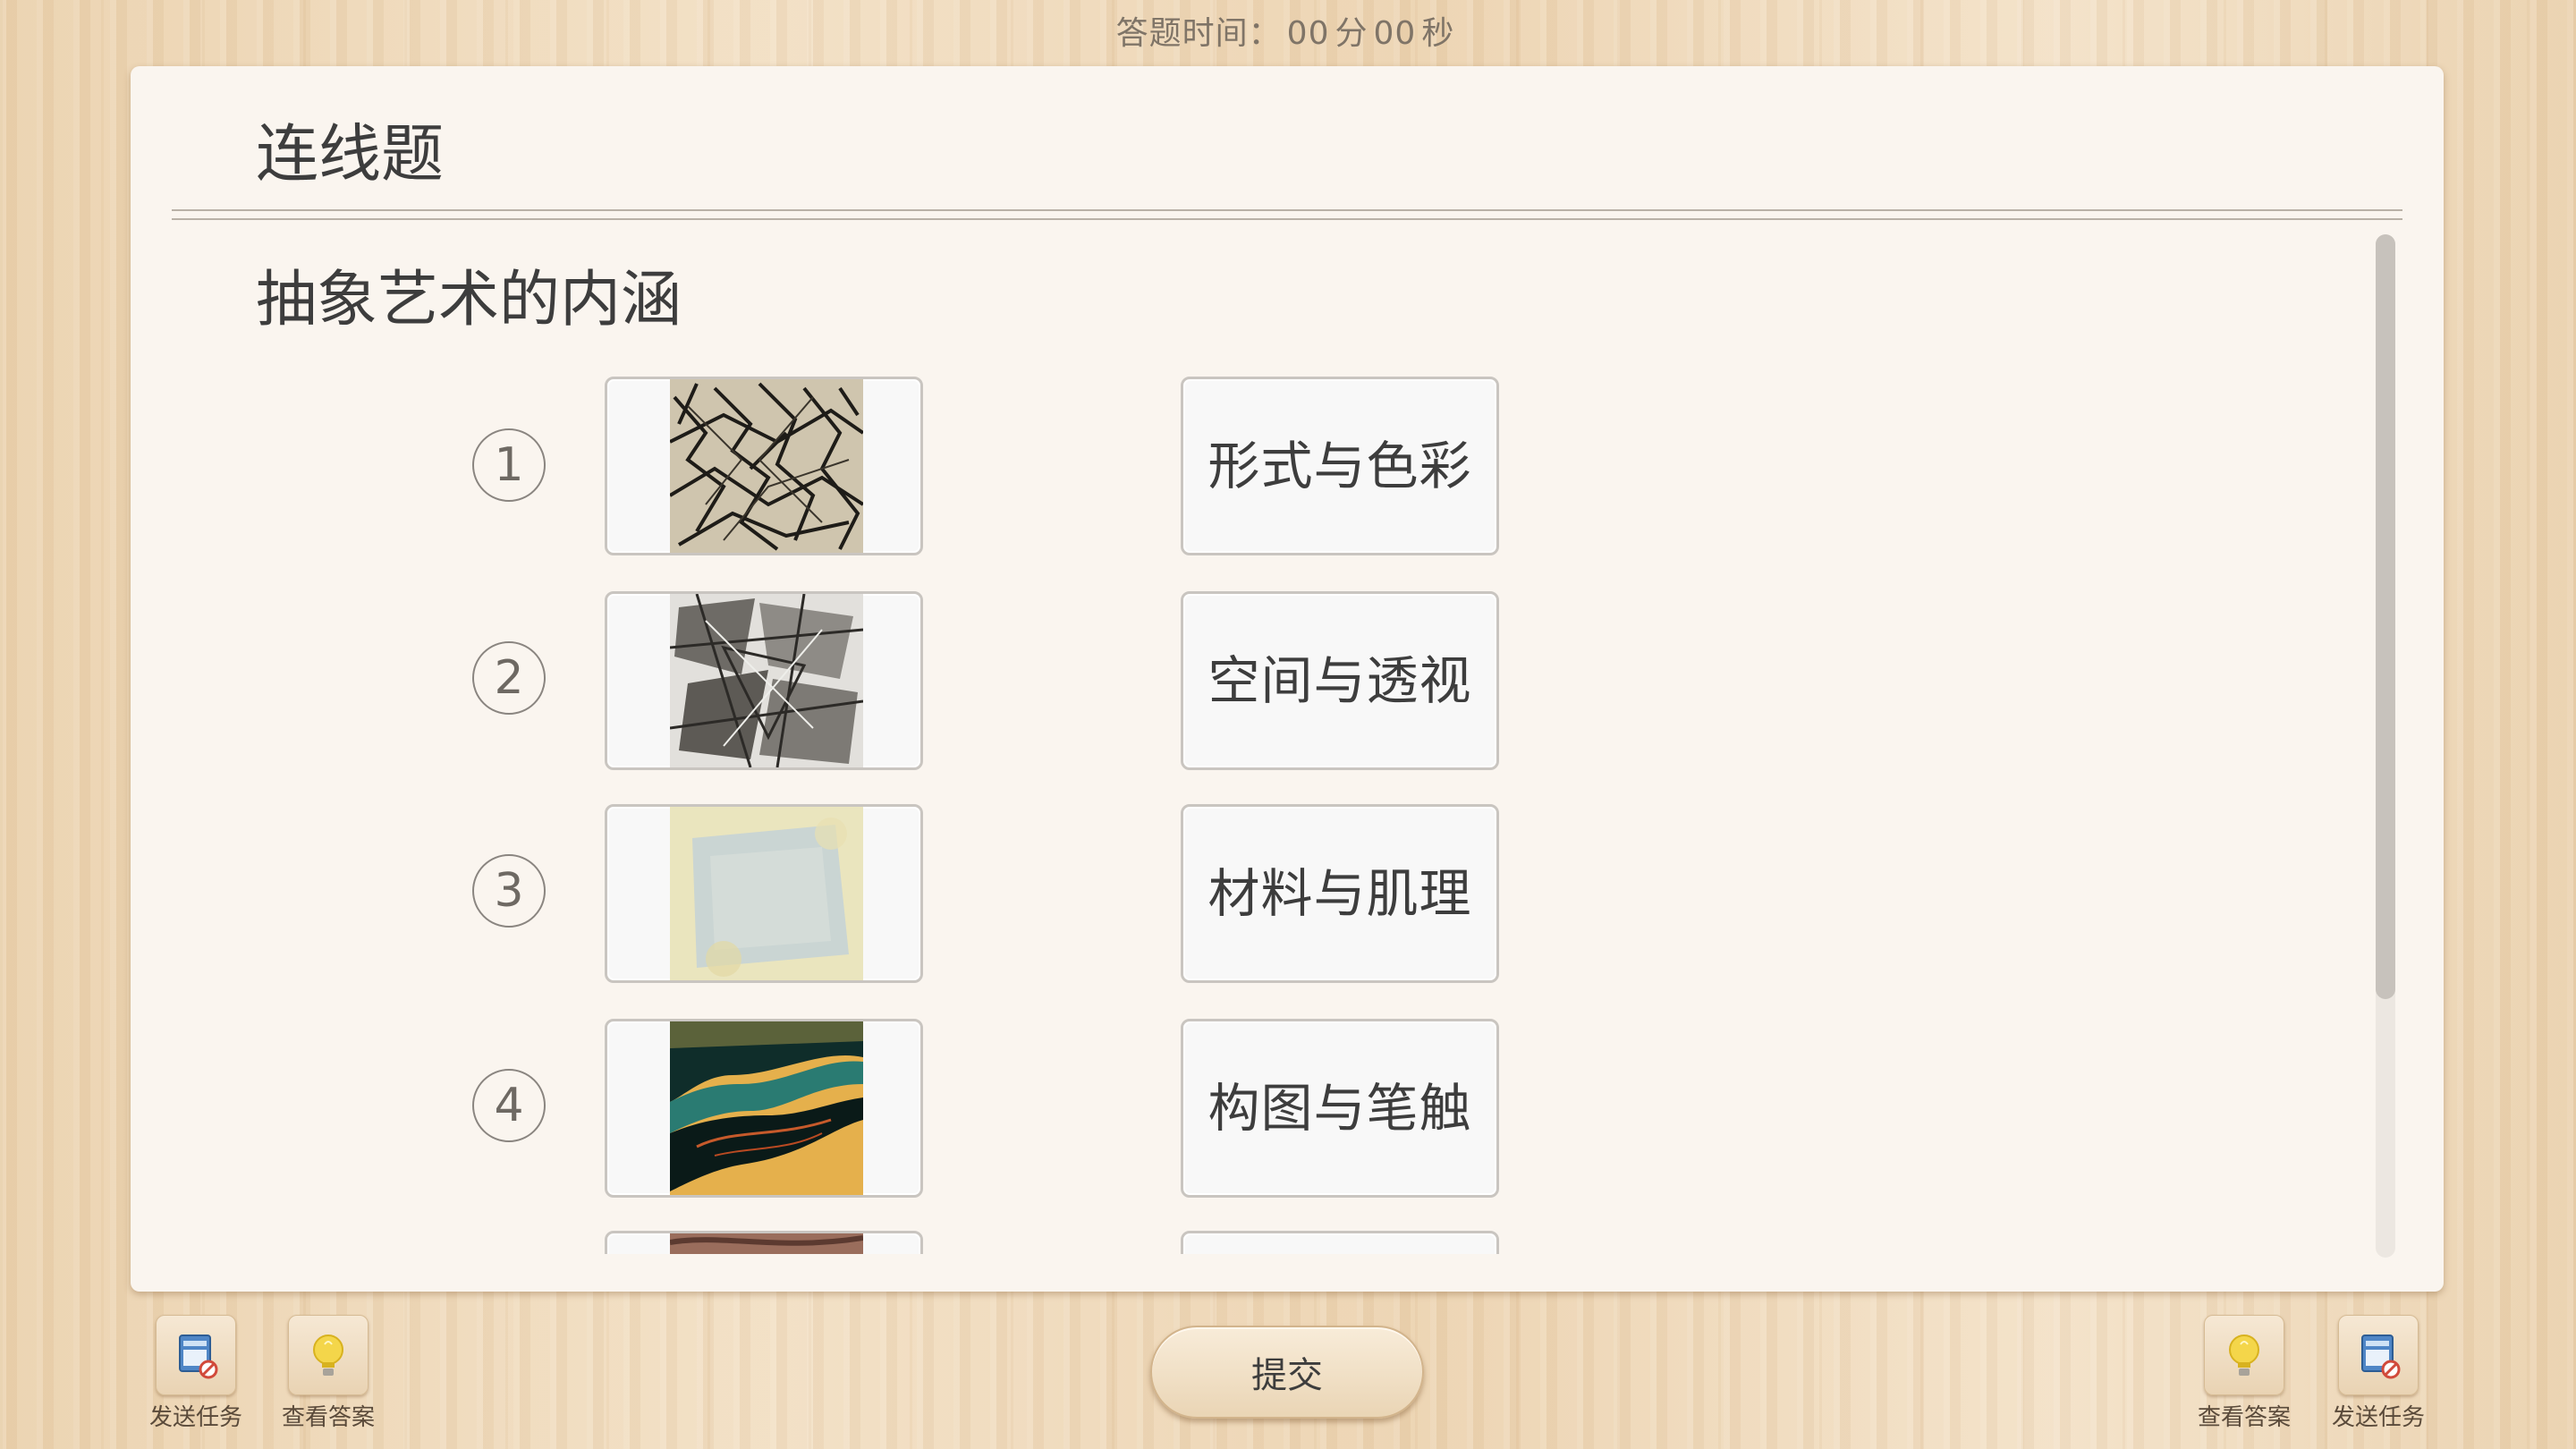  What do you see at coordinates (1340, 466) in the screenshot?
I see `answer-card-1: 形式与色彩` at bounding box center [1340, 466].